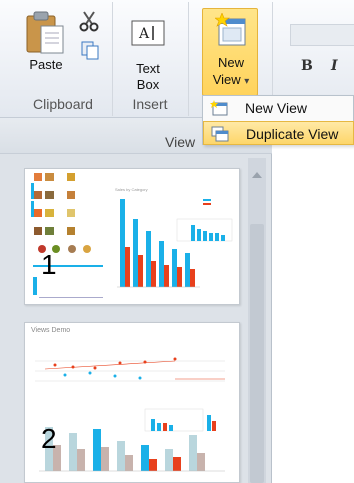  What do you see at coordinates (257, 353) in the screenshot?
I see `scroll-thumb` at bounding box center [257, 353].